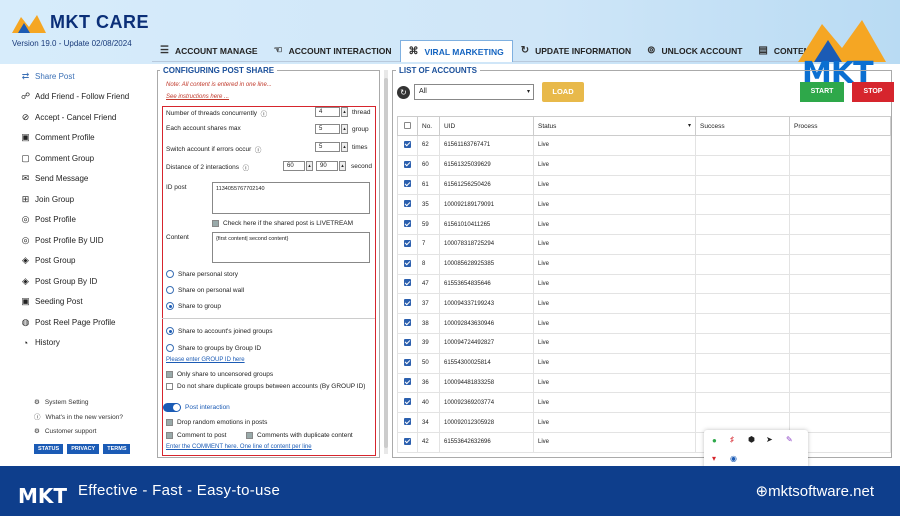 This screenshot has height=516, width=900. What do you see at coordinates (291, 247) in the screenshot?
I see `content-textarea: {first content| second content}` at bounding box center [291, 247].